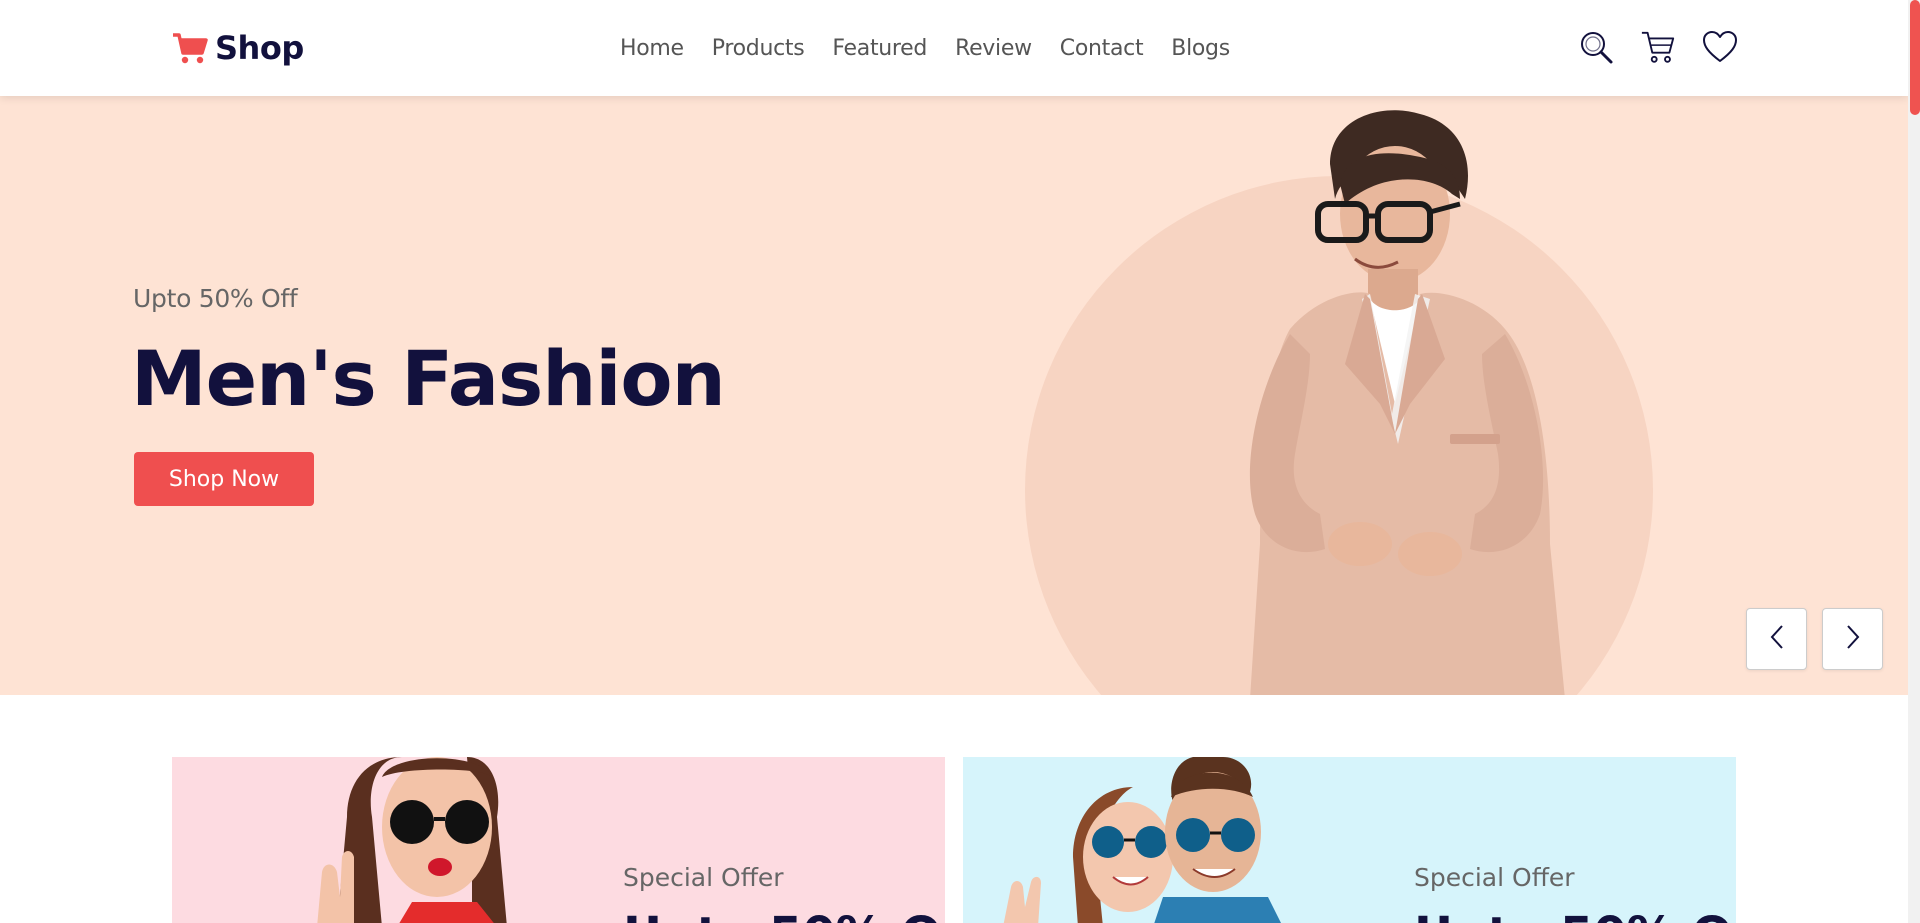  I want to click on heart-icon, so click(1720, 47).